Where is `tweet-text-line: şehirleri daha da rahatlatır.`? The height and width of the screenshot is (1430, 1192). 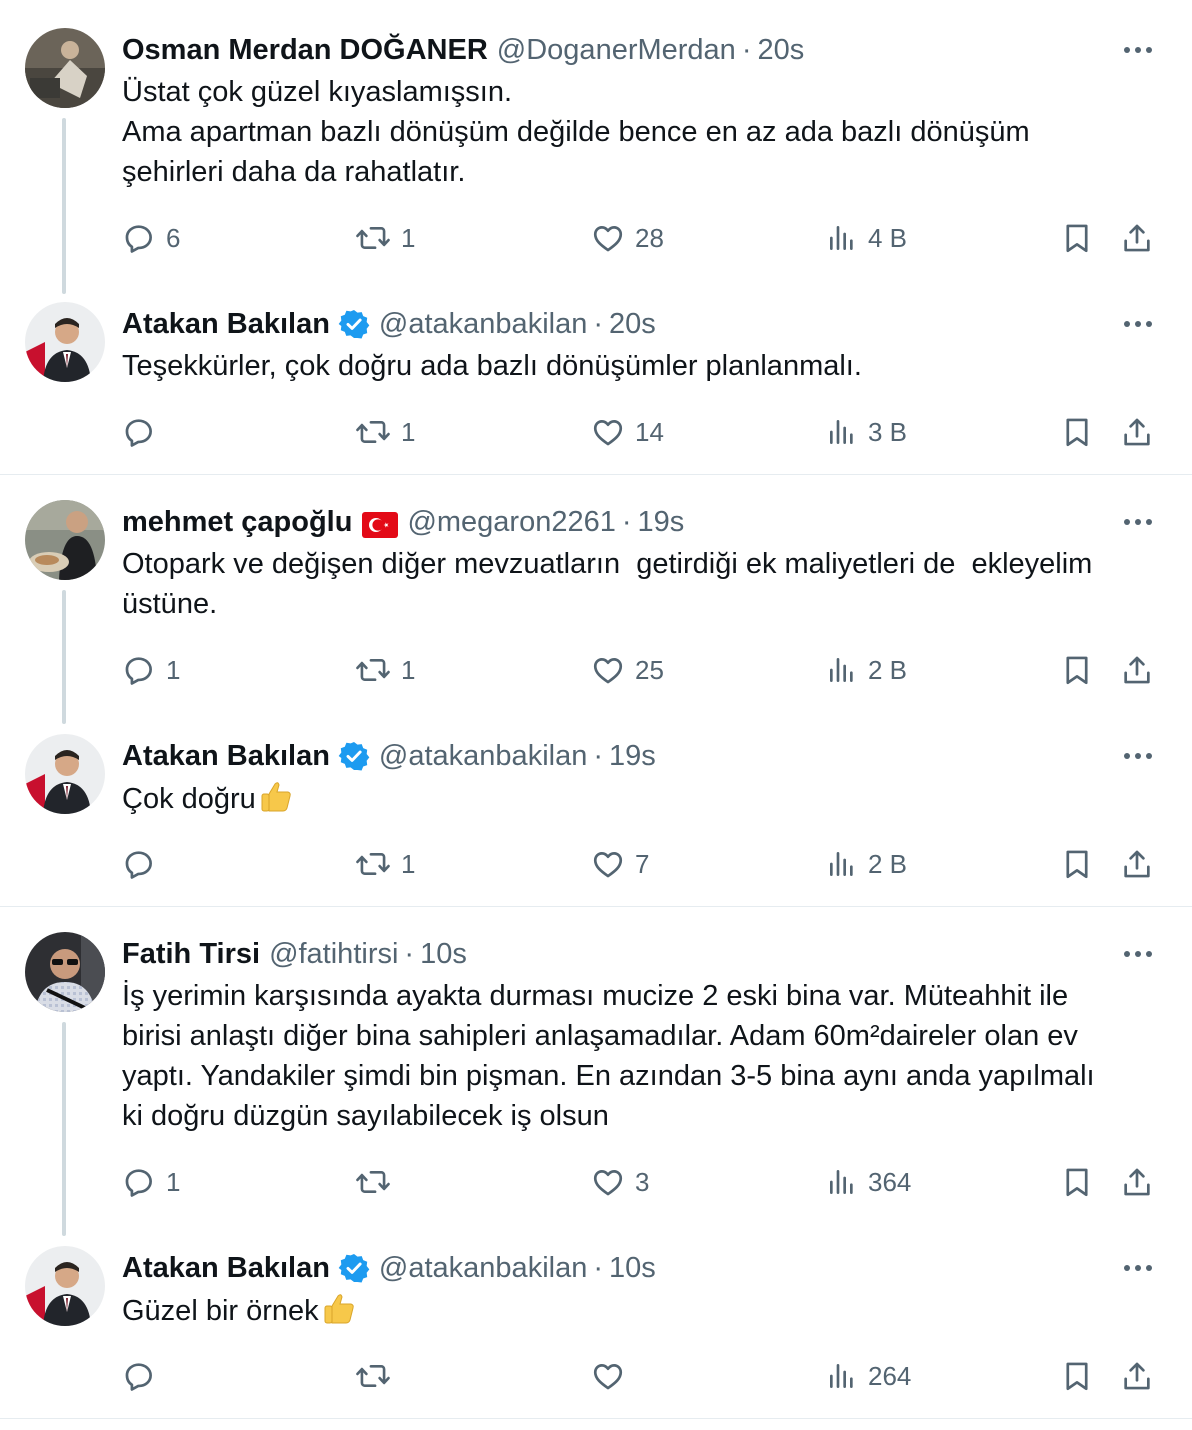 tweet-text-line: şehirleri daha da rahatlatır. is located at coordinates (294, 172).